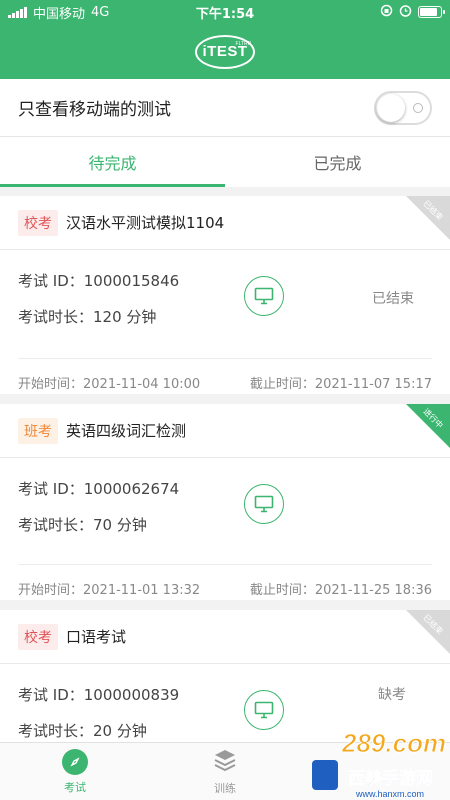  What do you see at coordinates (375, 771) in the screenshot?
I see `tabbar-item-placeholder` at bounding box center [375, 771].